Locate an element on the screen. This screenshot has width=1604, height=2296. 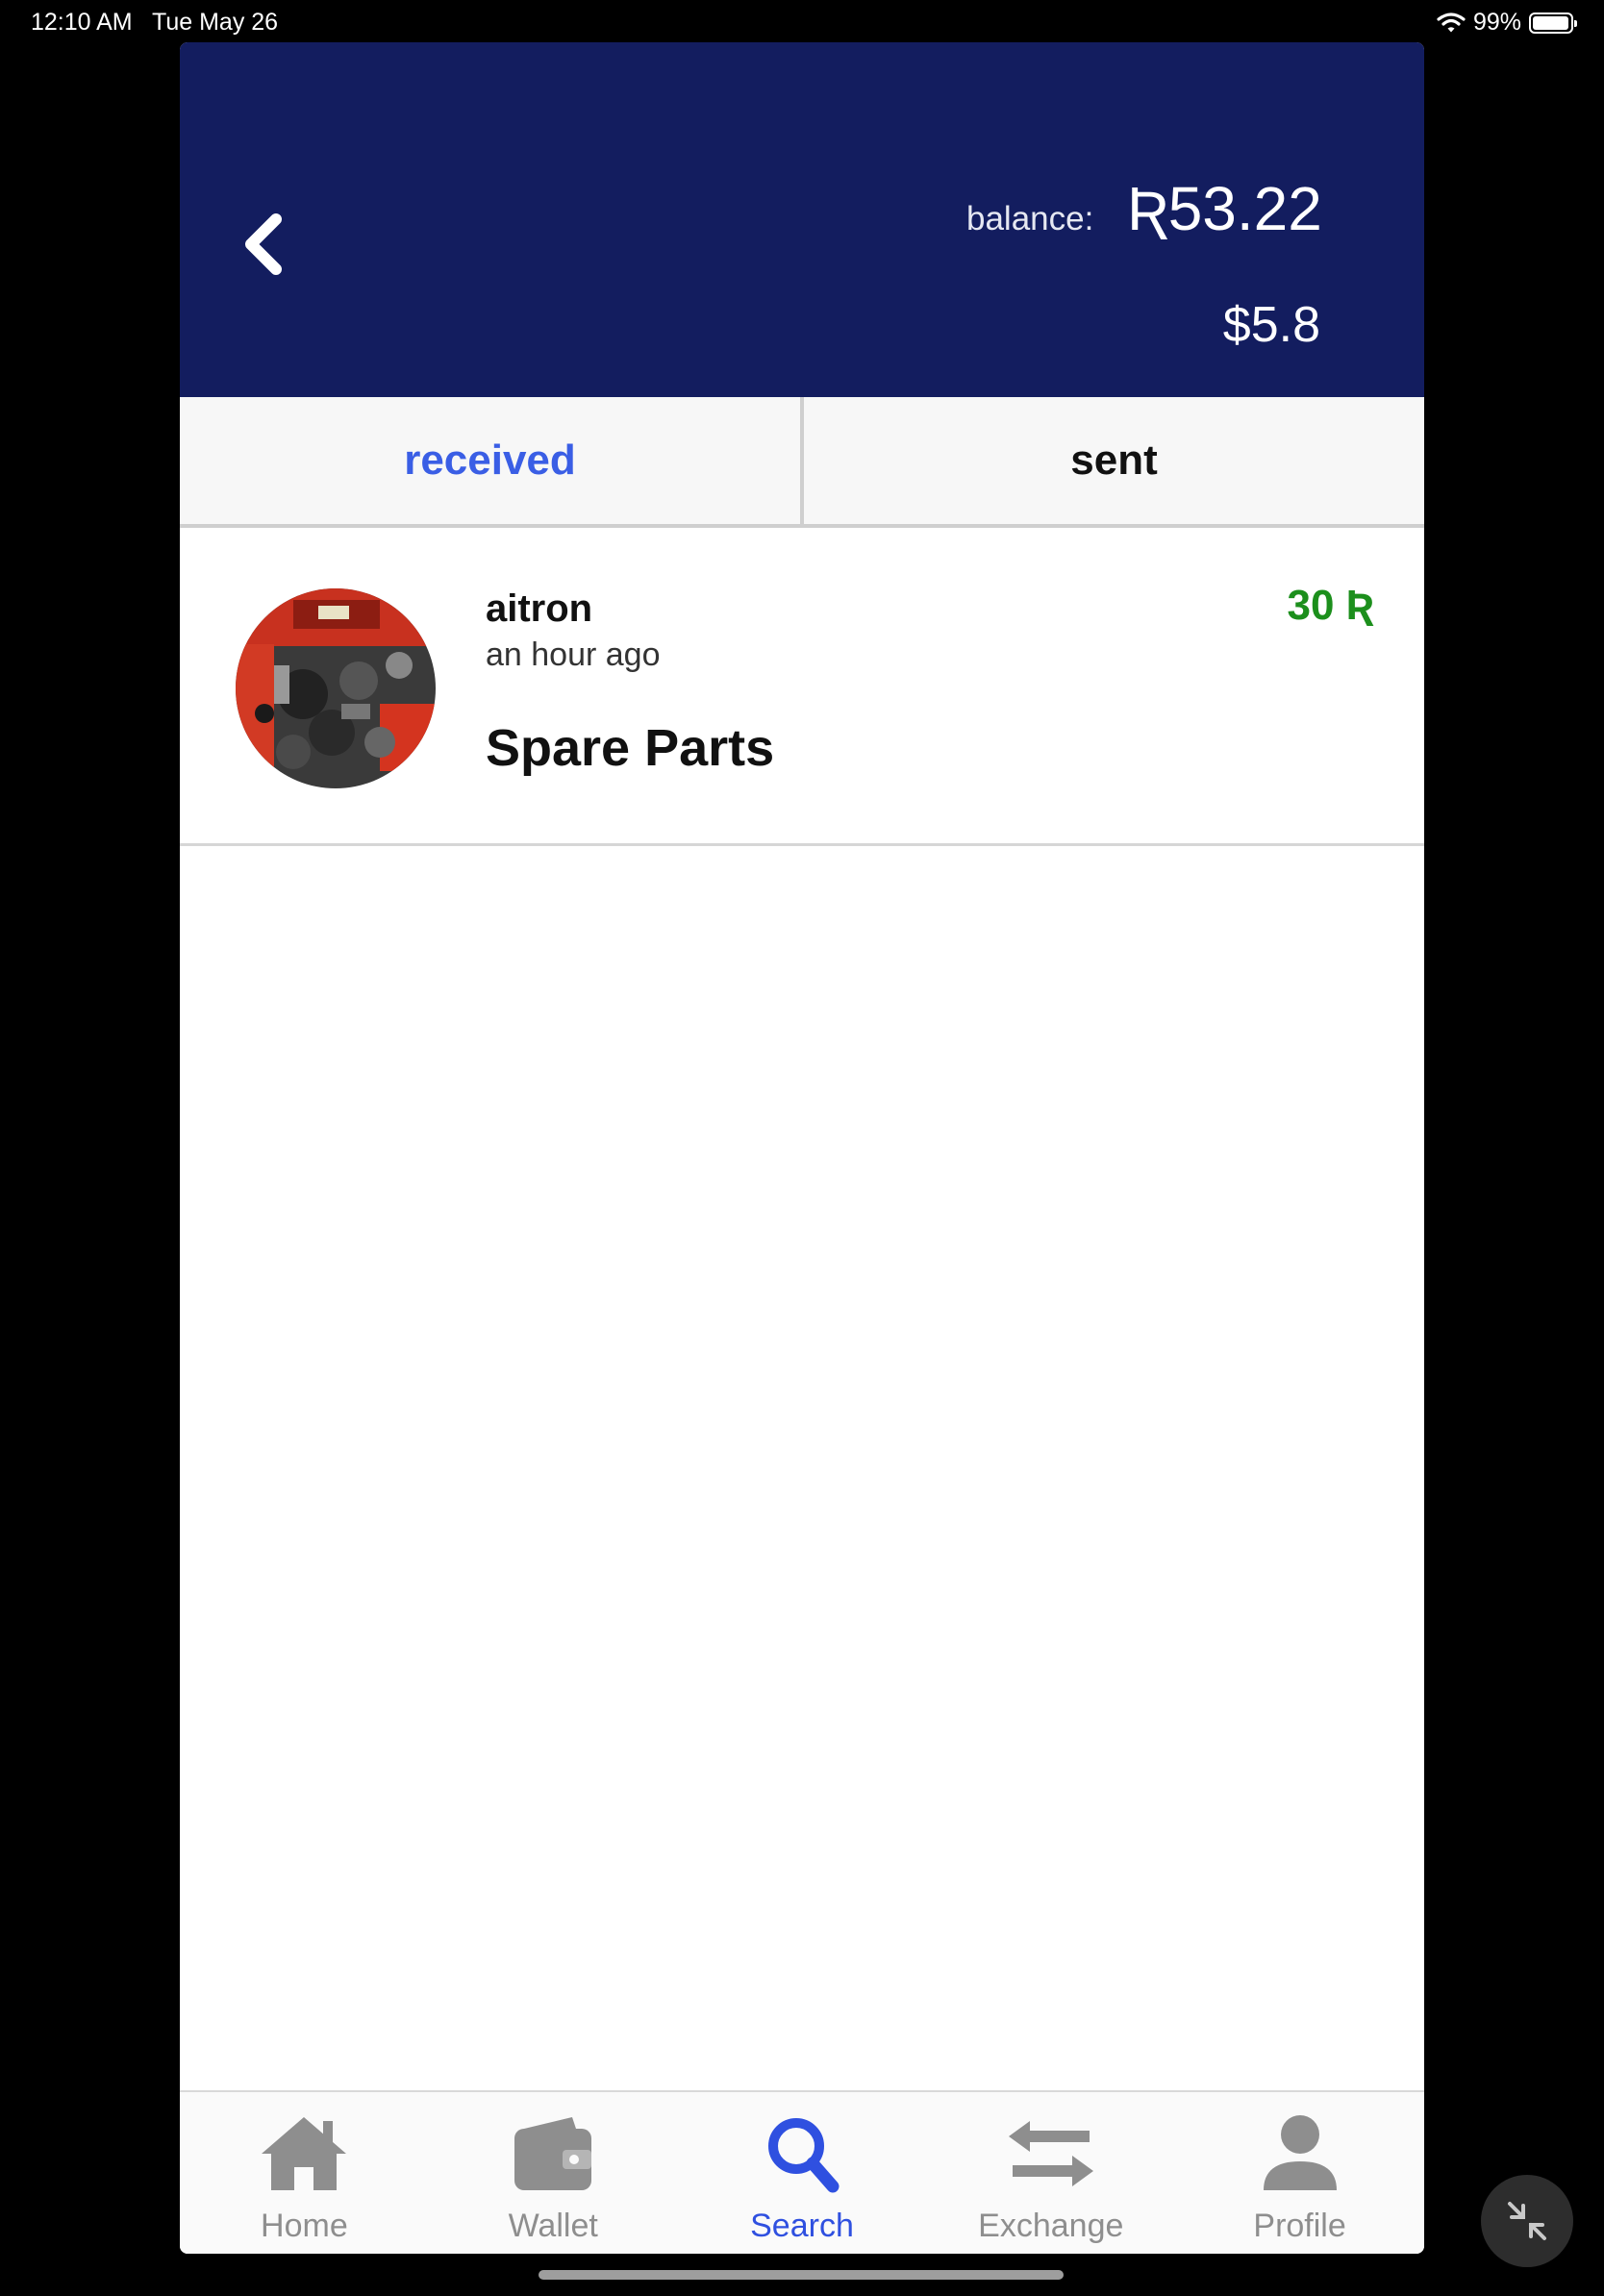
home-indicator is located at coordinates (801, 2275).